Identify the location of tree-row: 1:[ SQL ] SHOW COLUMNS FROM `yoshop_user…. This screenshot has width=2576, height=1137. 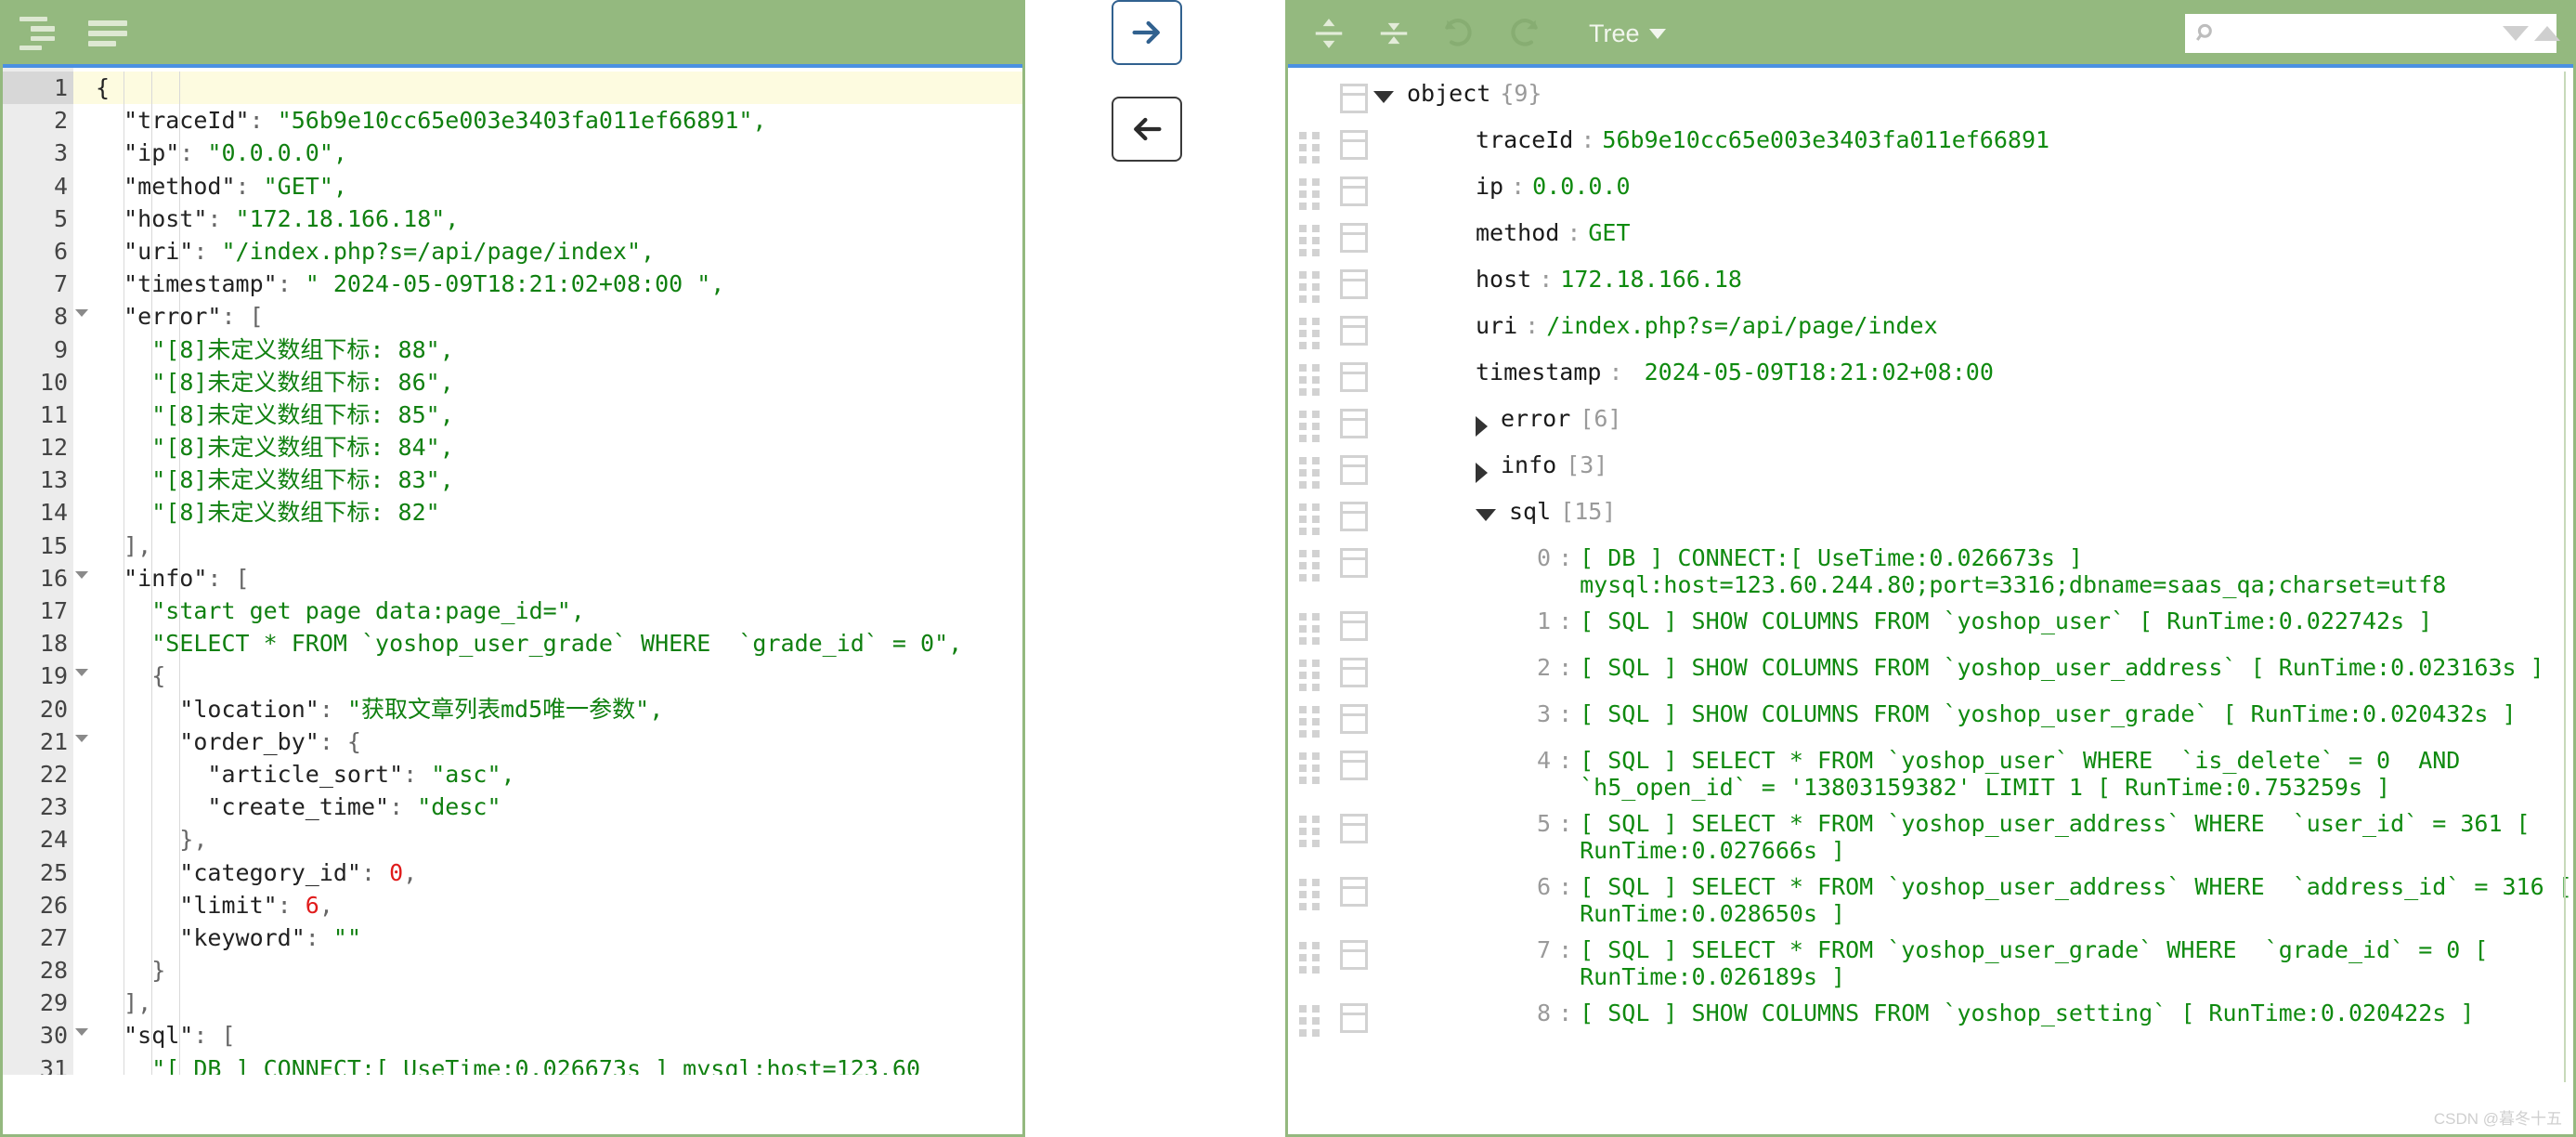
(1930, 626).